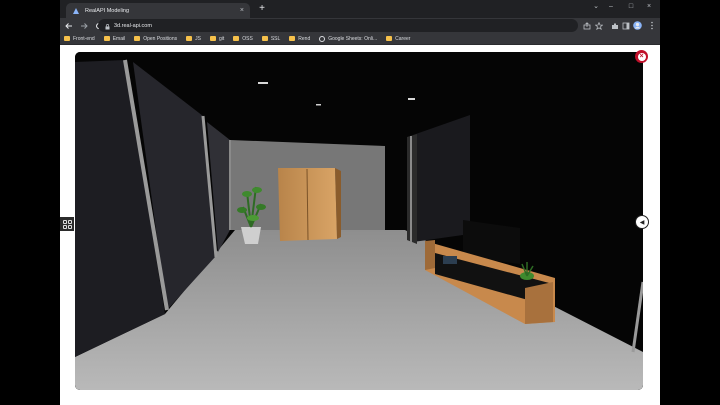  I want to click on bookmark-item: git, so click(217, 38).